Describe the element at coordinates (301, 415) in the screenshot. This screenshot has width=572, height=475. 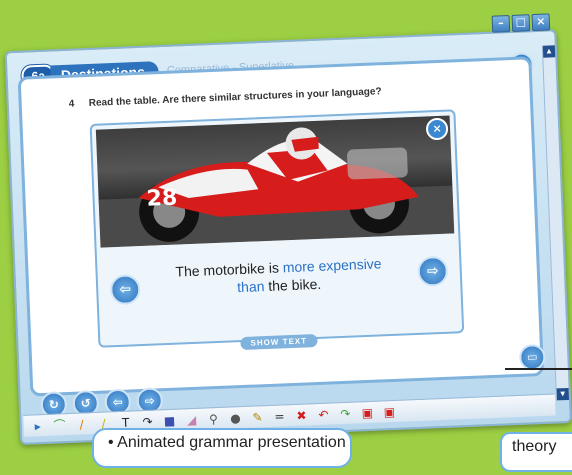
I see `delete-icon: ✖` at that location.